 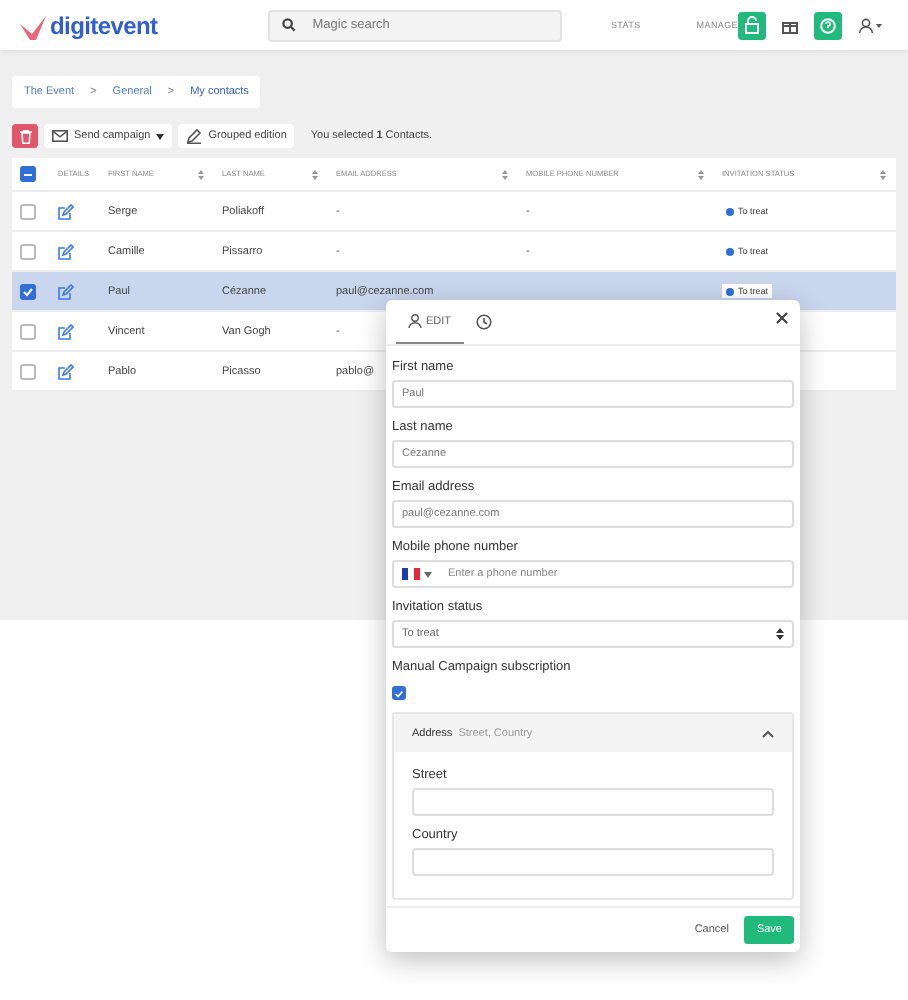 I want to click on gift-icon, so click(x=790, y=25).